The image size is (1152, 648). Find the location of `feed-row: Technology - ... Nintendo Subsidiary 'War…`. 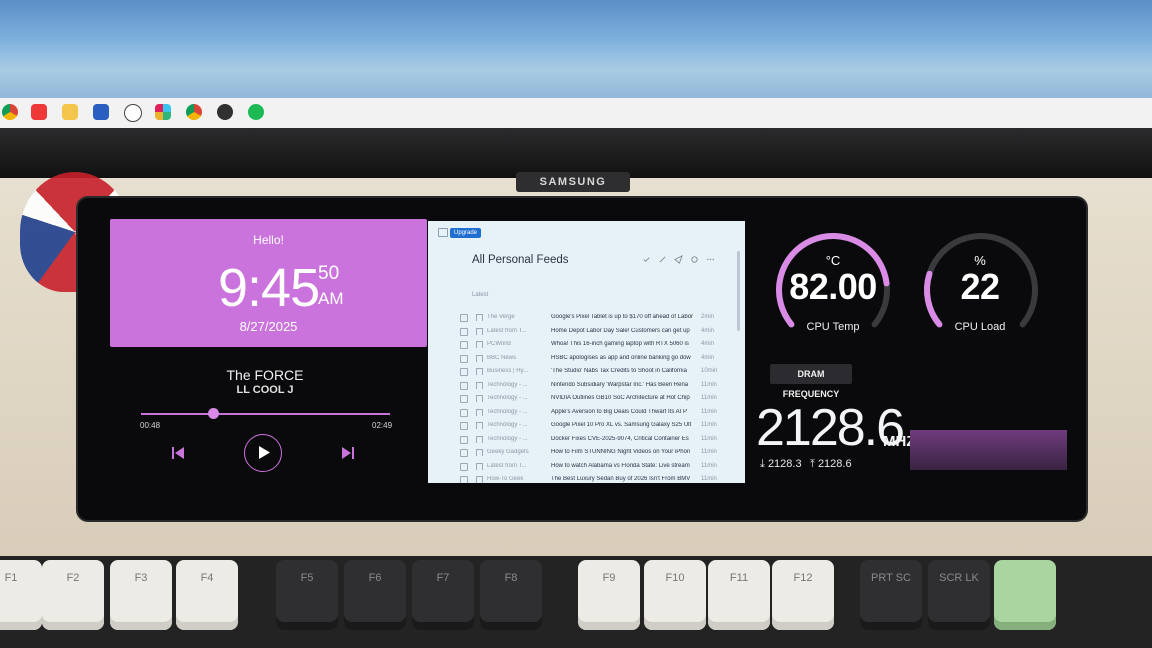

feed-row: Technology - ... Nintendo Subsidiary 'War… is located at coordinates (586, 386).